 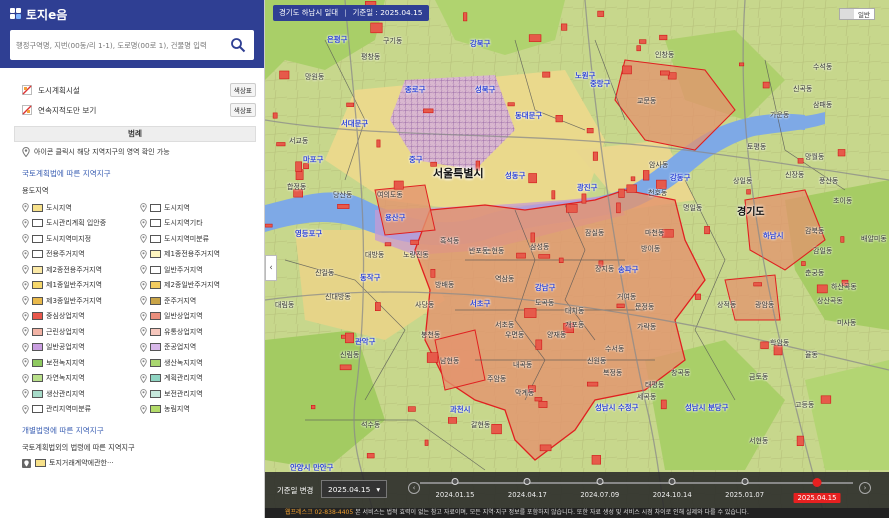 I want to click on toggle-knob, so click(x=847, y=14).